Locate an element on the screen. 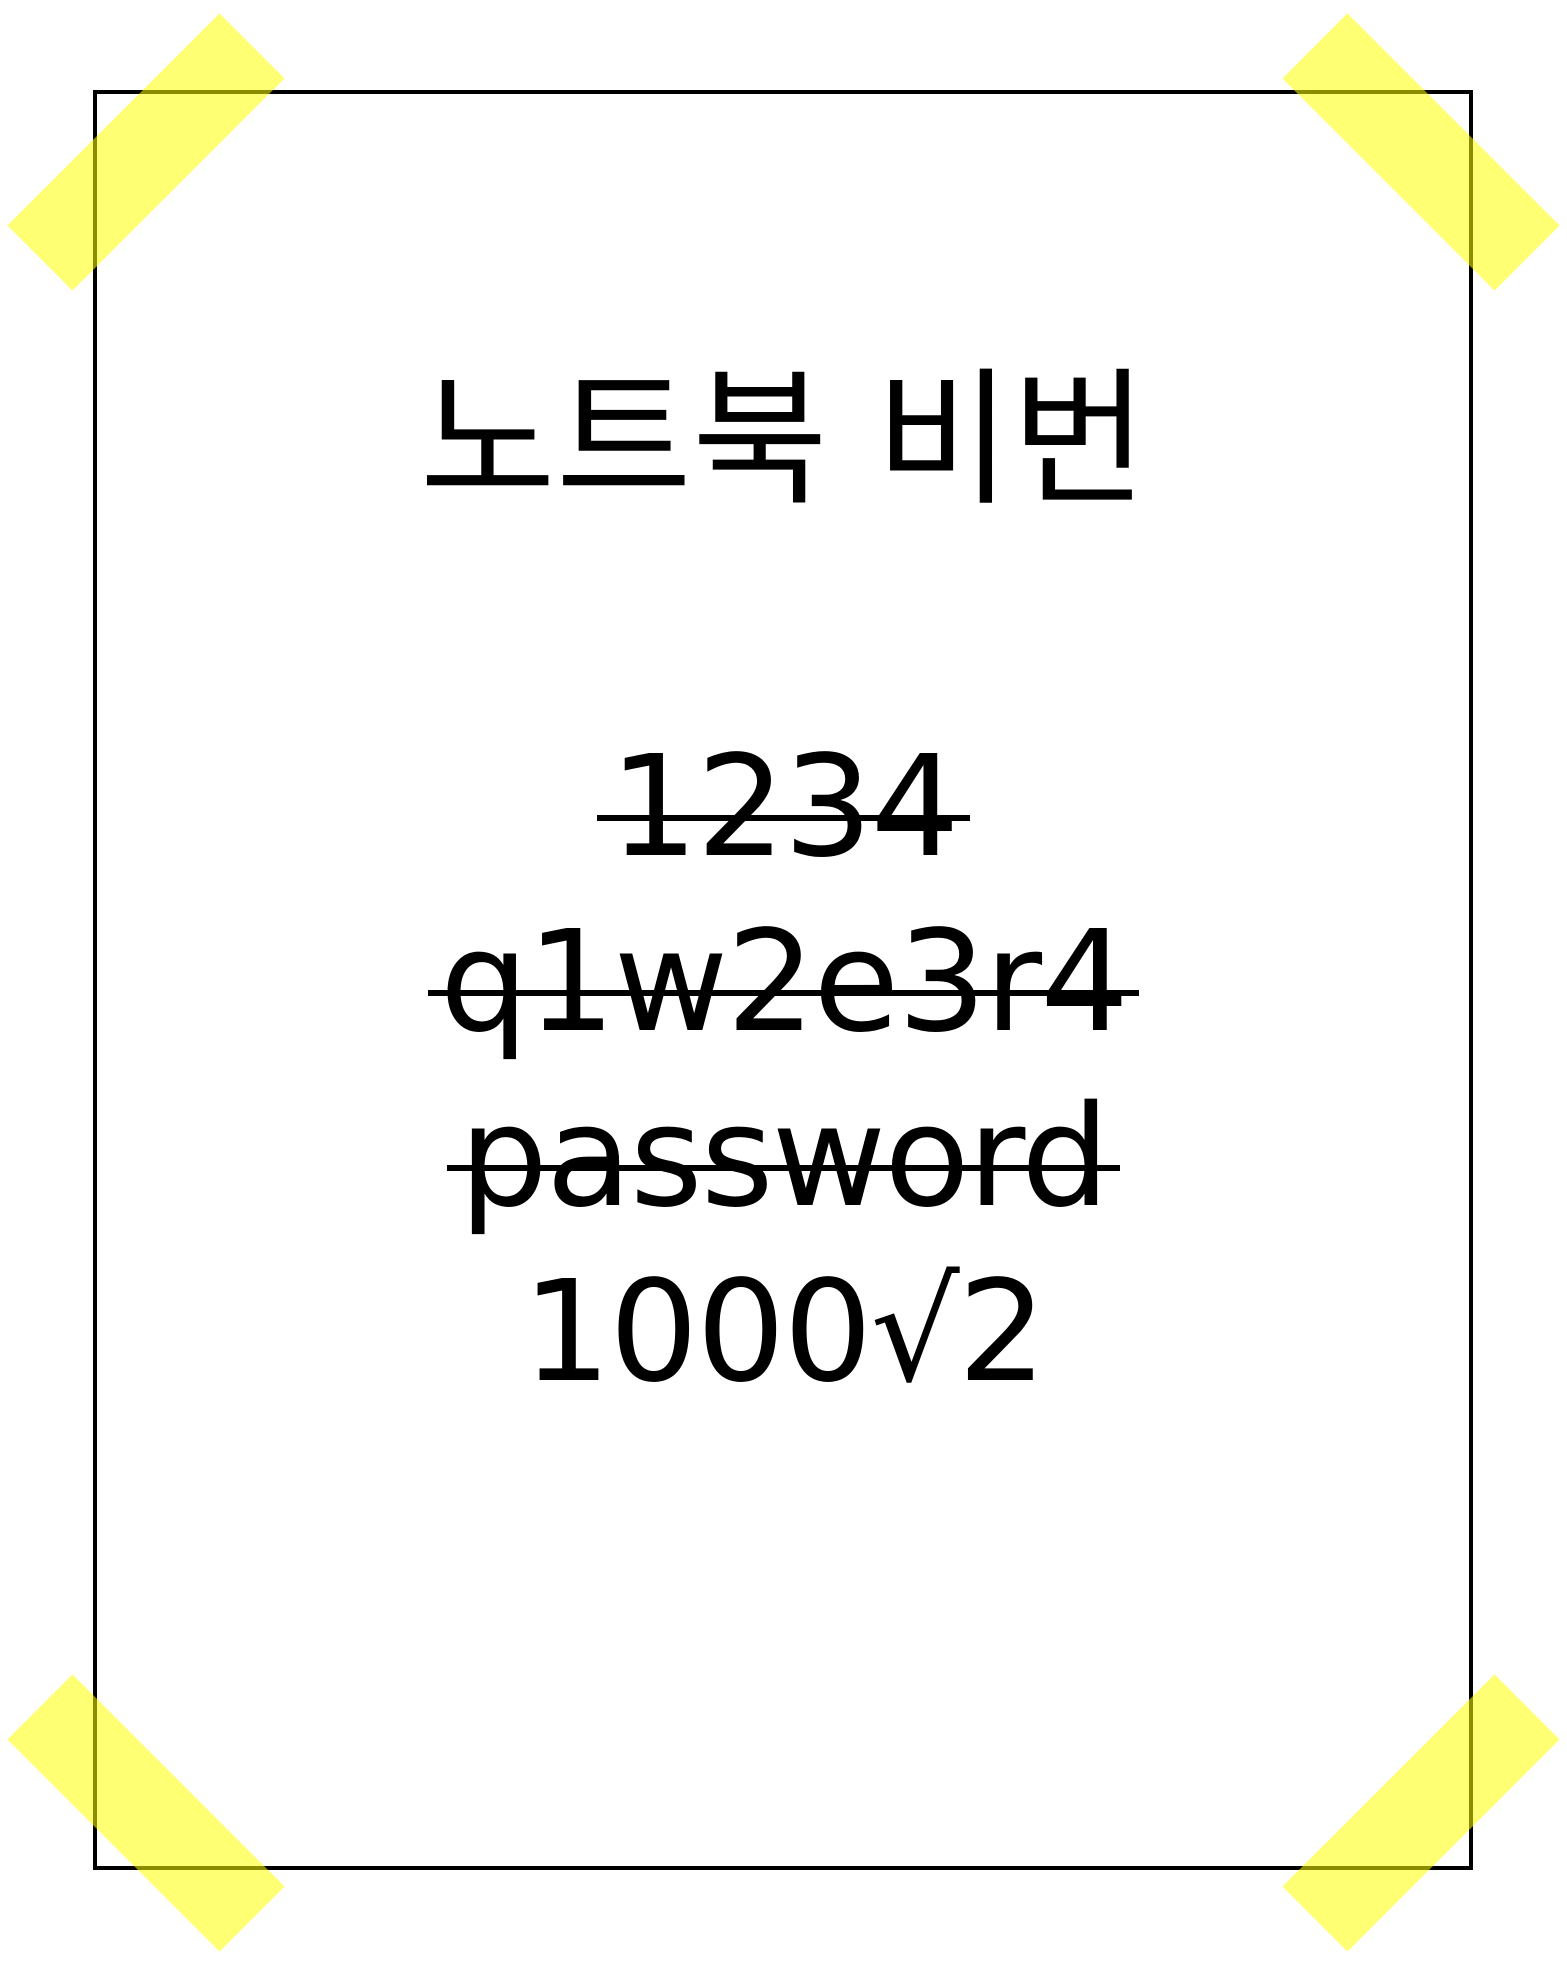  password-item-crossed: q1w2e3r4 is located at coordinates (783, 982).